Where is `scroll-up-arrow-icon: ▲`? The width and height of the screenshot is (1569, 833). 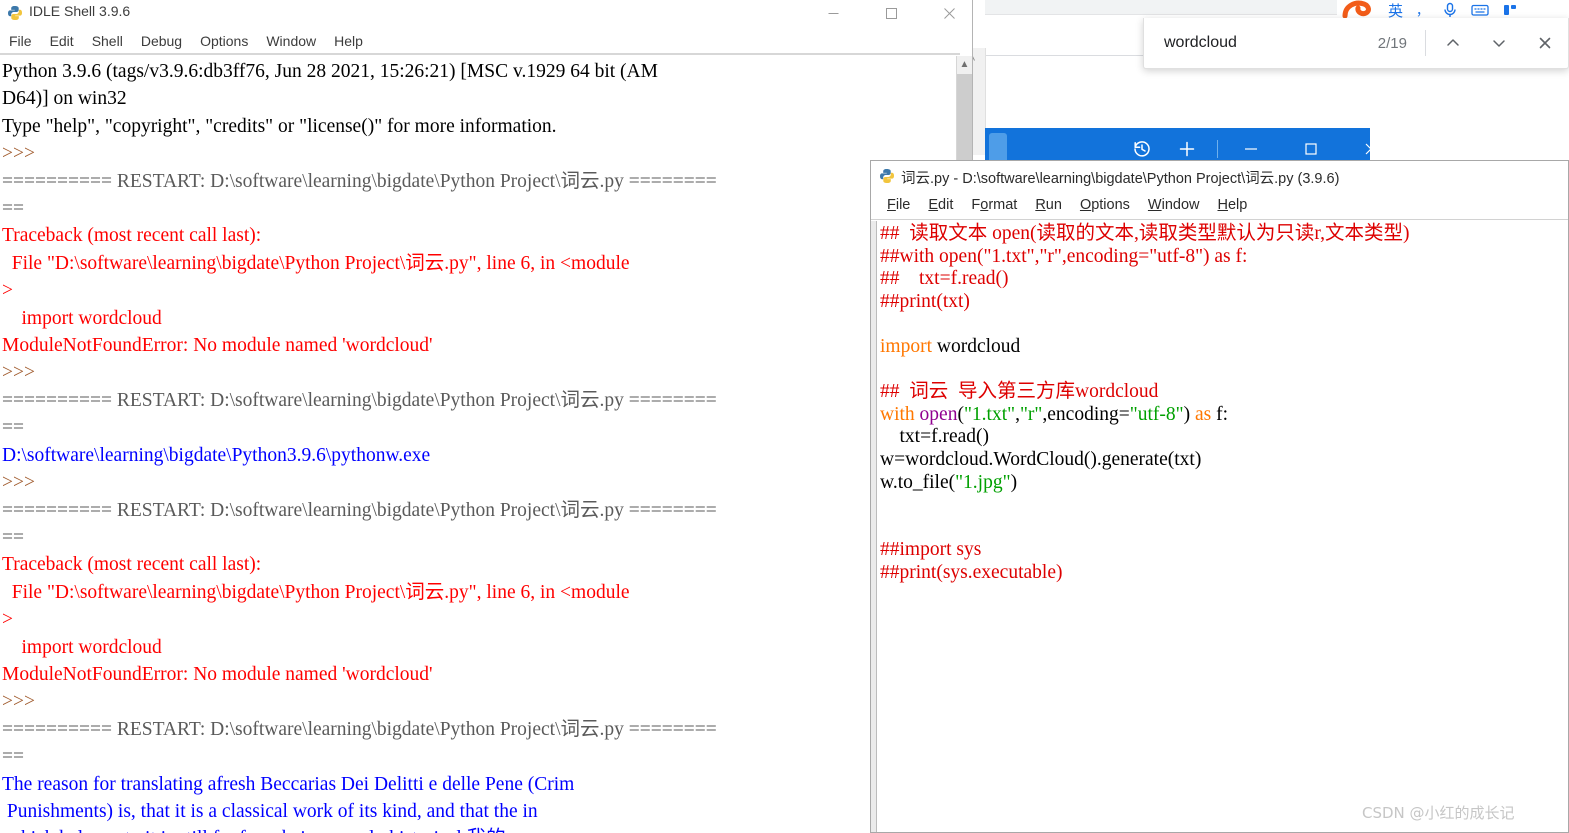
scroll-up-arrow-icon: ▲ is located at coordinates (964, 65).